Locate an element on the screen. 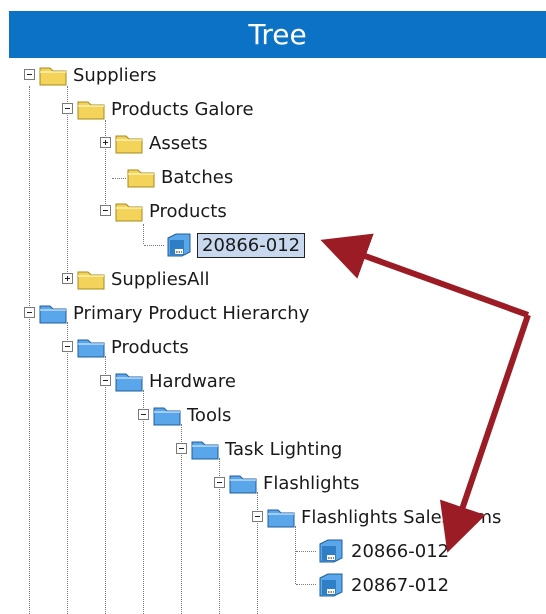  node-label: Batches is located at coordinates (197, 177).